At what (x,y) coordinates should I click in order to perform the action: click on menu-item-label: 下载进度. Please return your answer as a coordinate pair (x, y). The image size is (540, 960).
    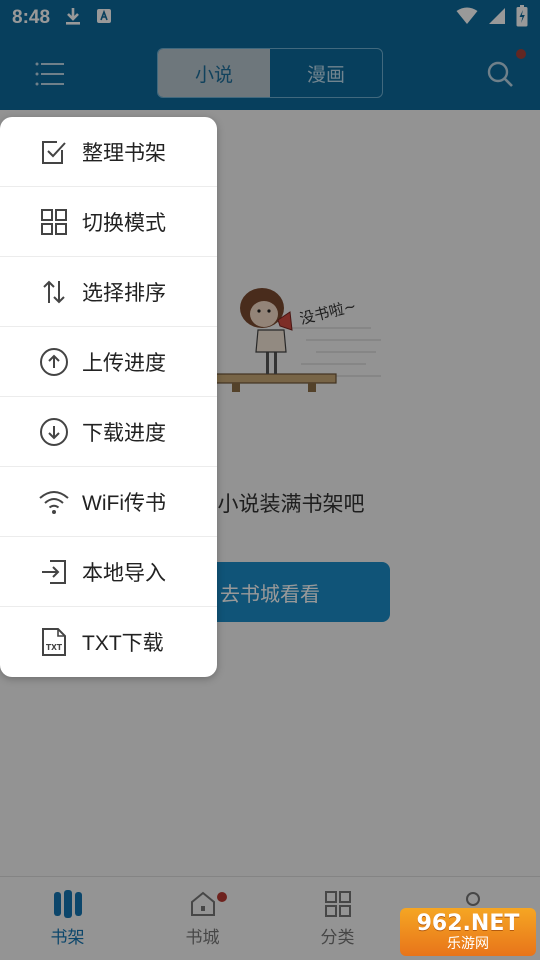
    Looking at the image, I should click on (124, 433).